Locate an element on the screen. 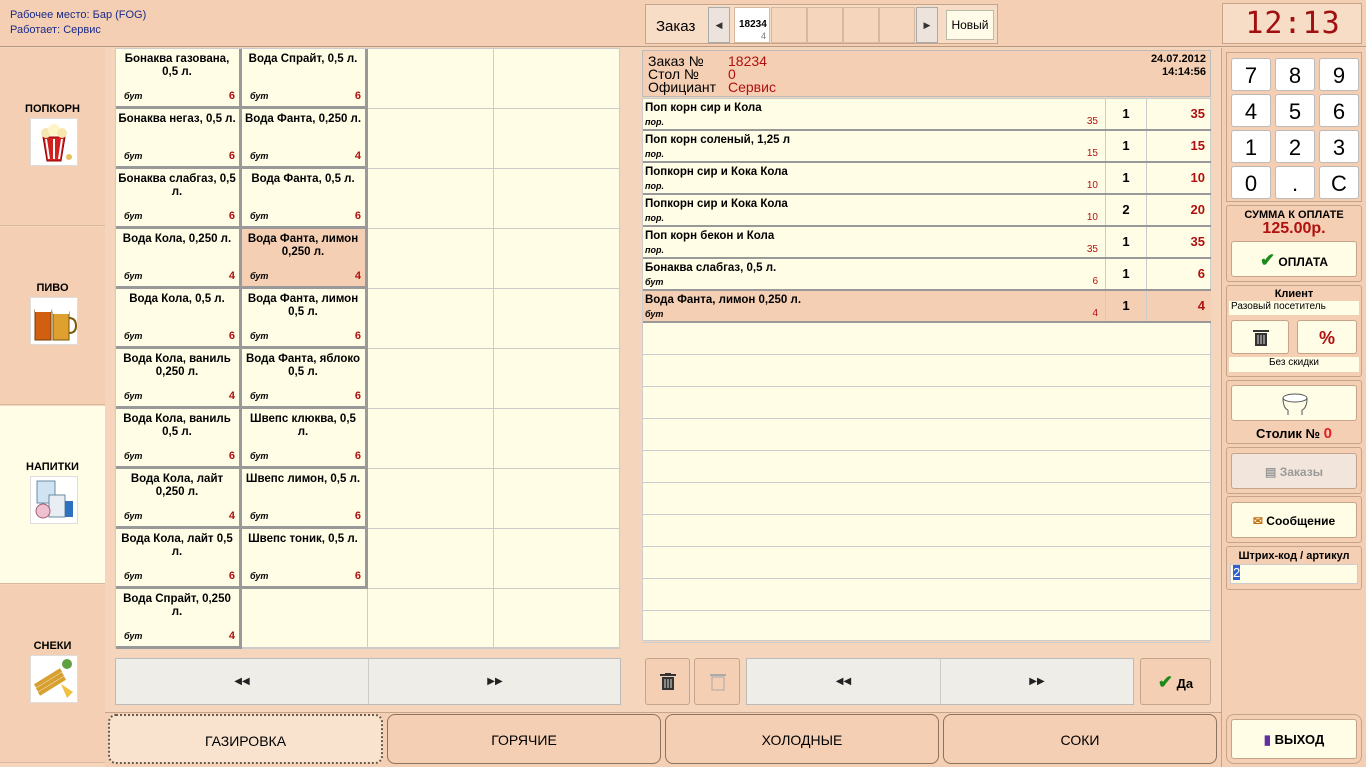 The height and width of the screenshot is (767, 1366). order-line-qty: 2 is located at coordinates (1126, 210).